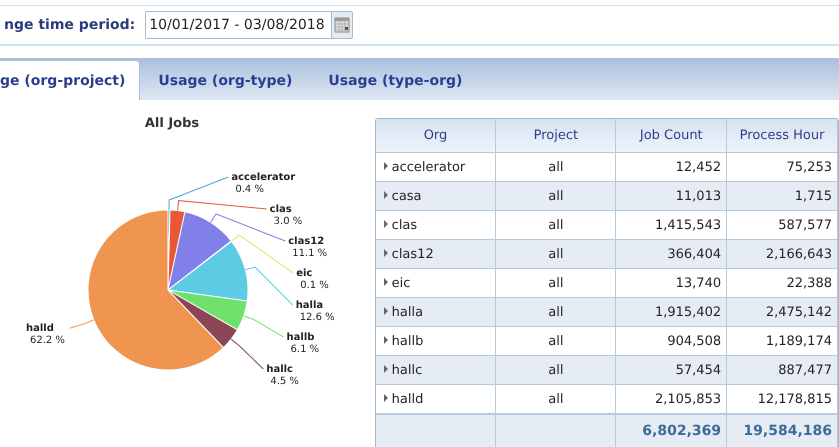 Image resolution: width=839 pixels, height=447 pixels. I want to click on slice-label: halld, so click(40, 328).